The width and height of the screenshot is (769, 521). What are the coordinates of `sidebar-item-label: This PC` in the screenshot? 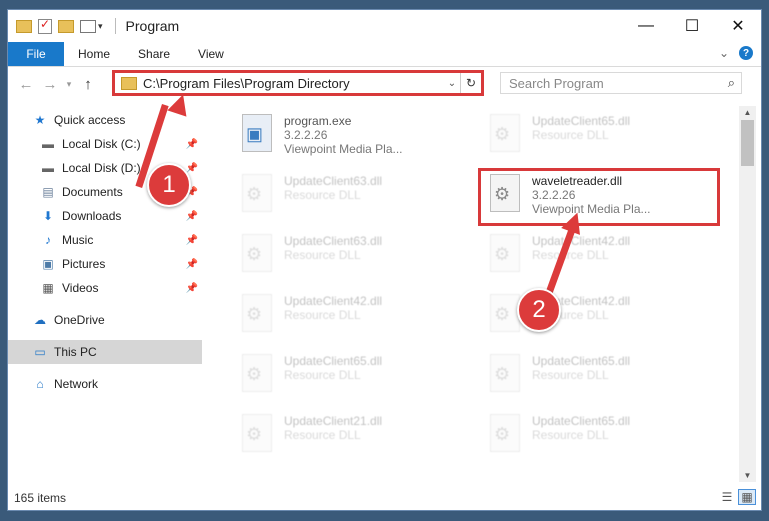 It's located at (75, 352).